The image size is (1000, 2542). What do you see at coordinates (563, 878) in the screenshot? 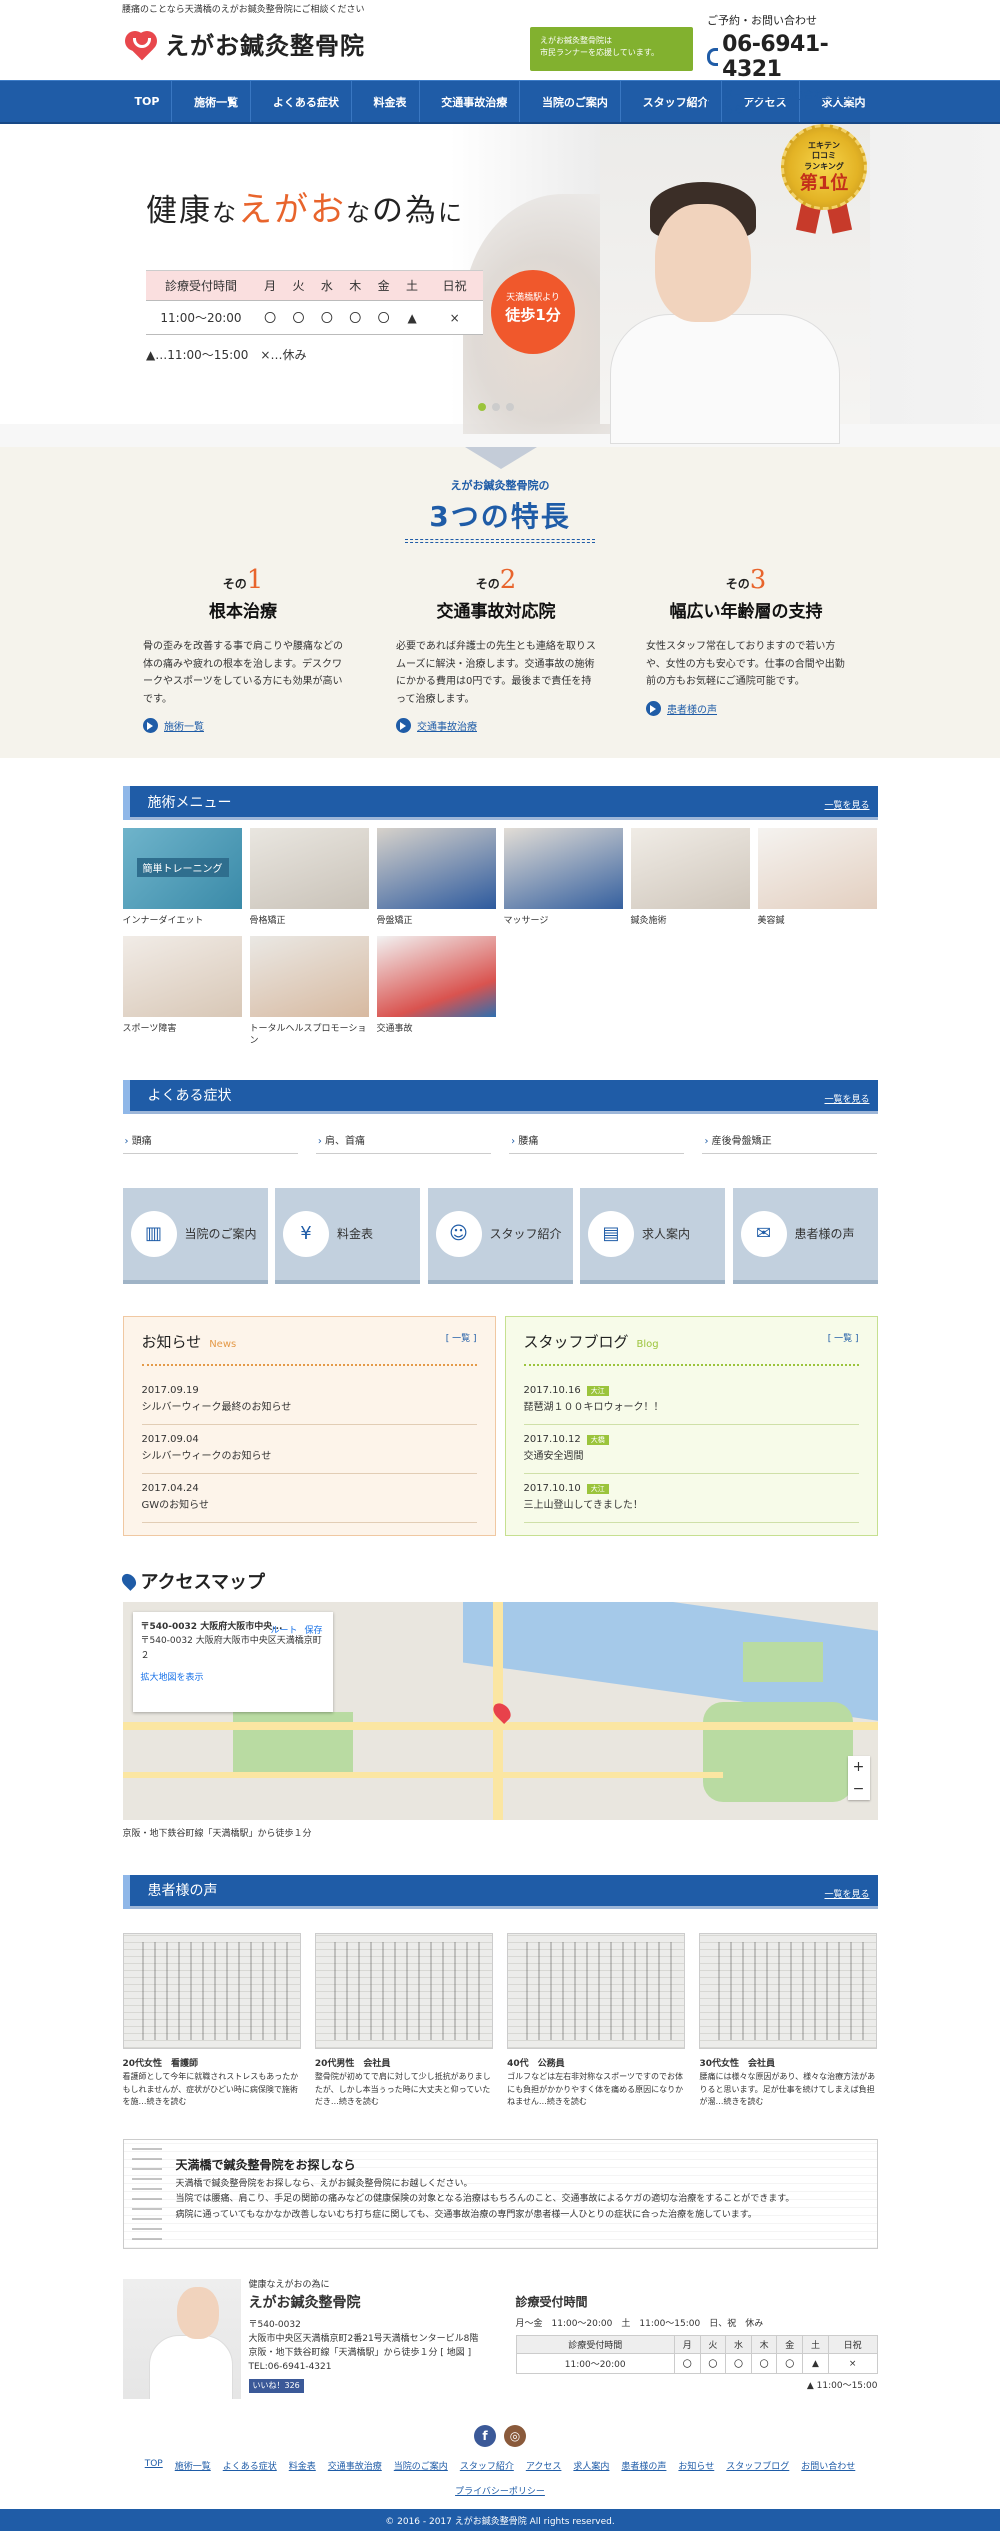
I see `menu-item-massage: マッサージ` at bounding box center [563, 878].